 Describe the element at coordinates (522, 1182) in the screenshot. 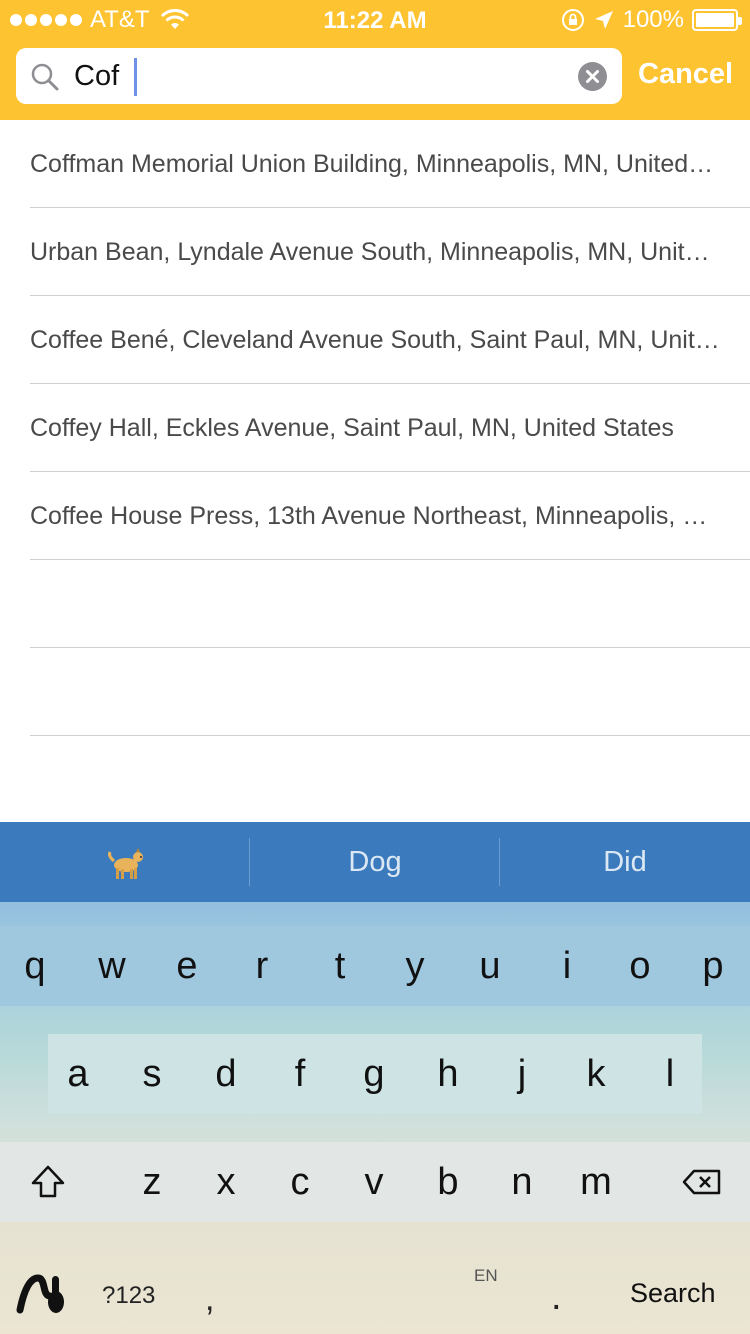

I see `key-n: n` at that location.